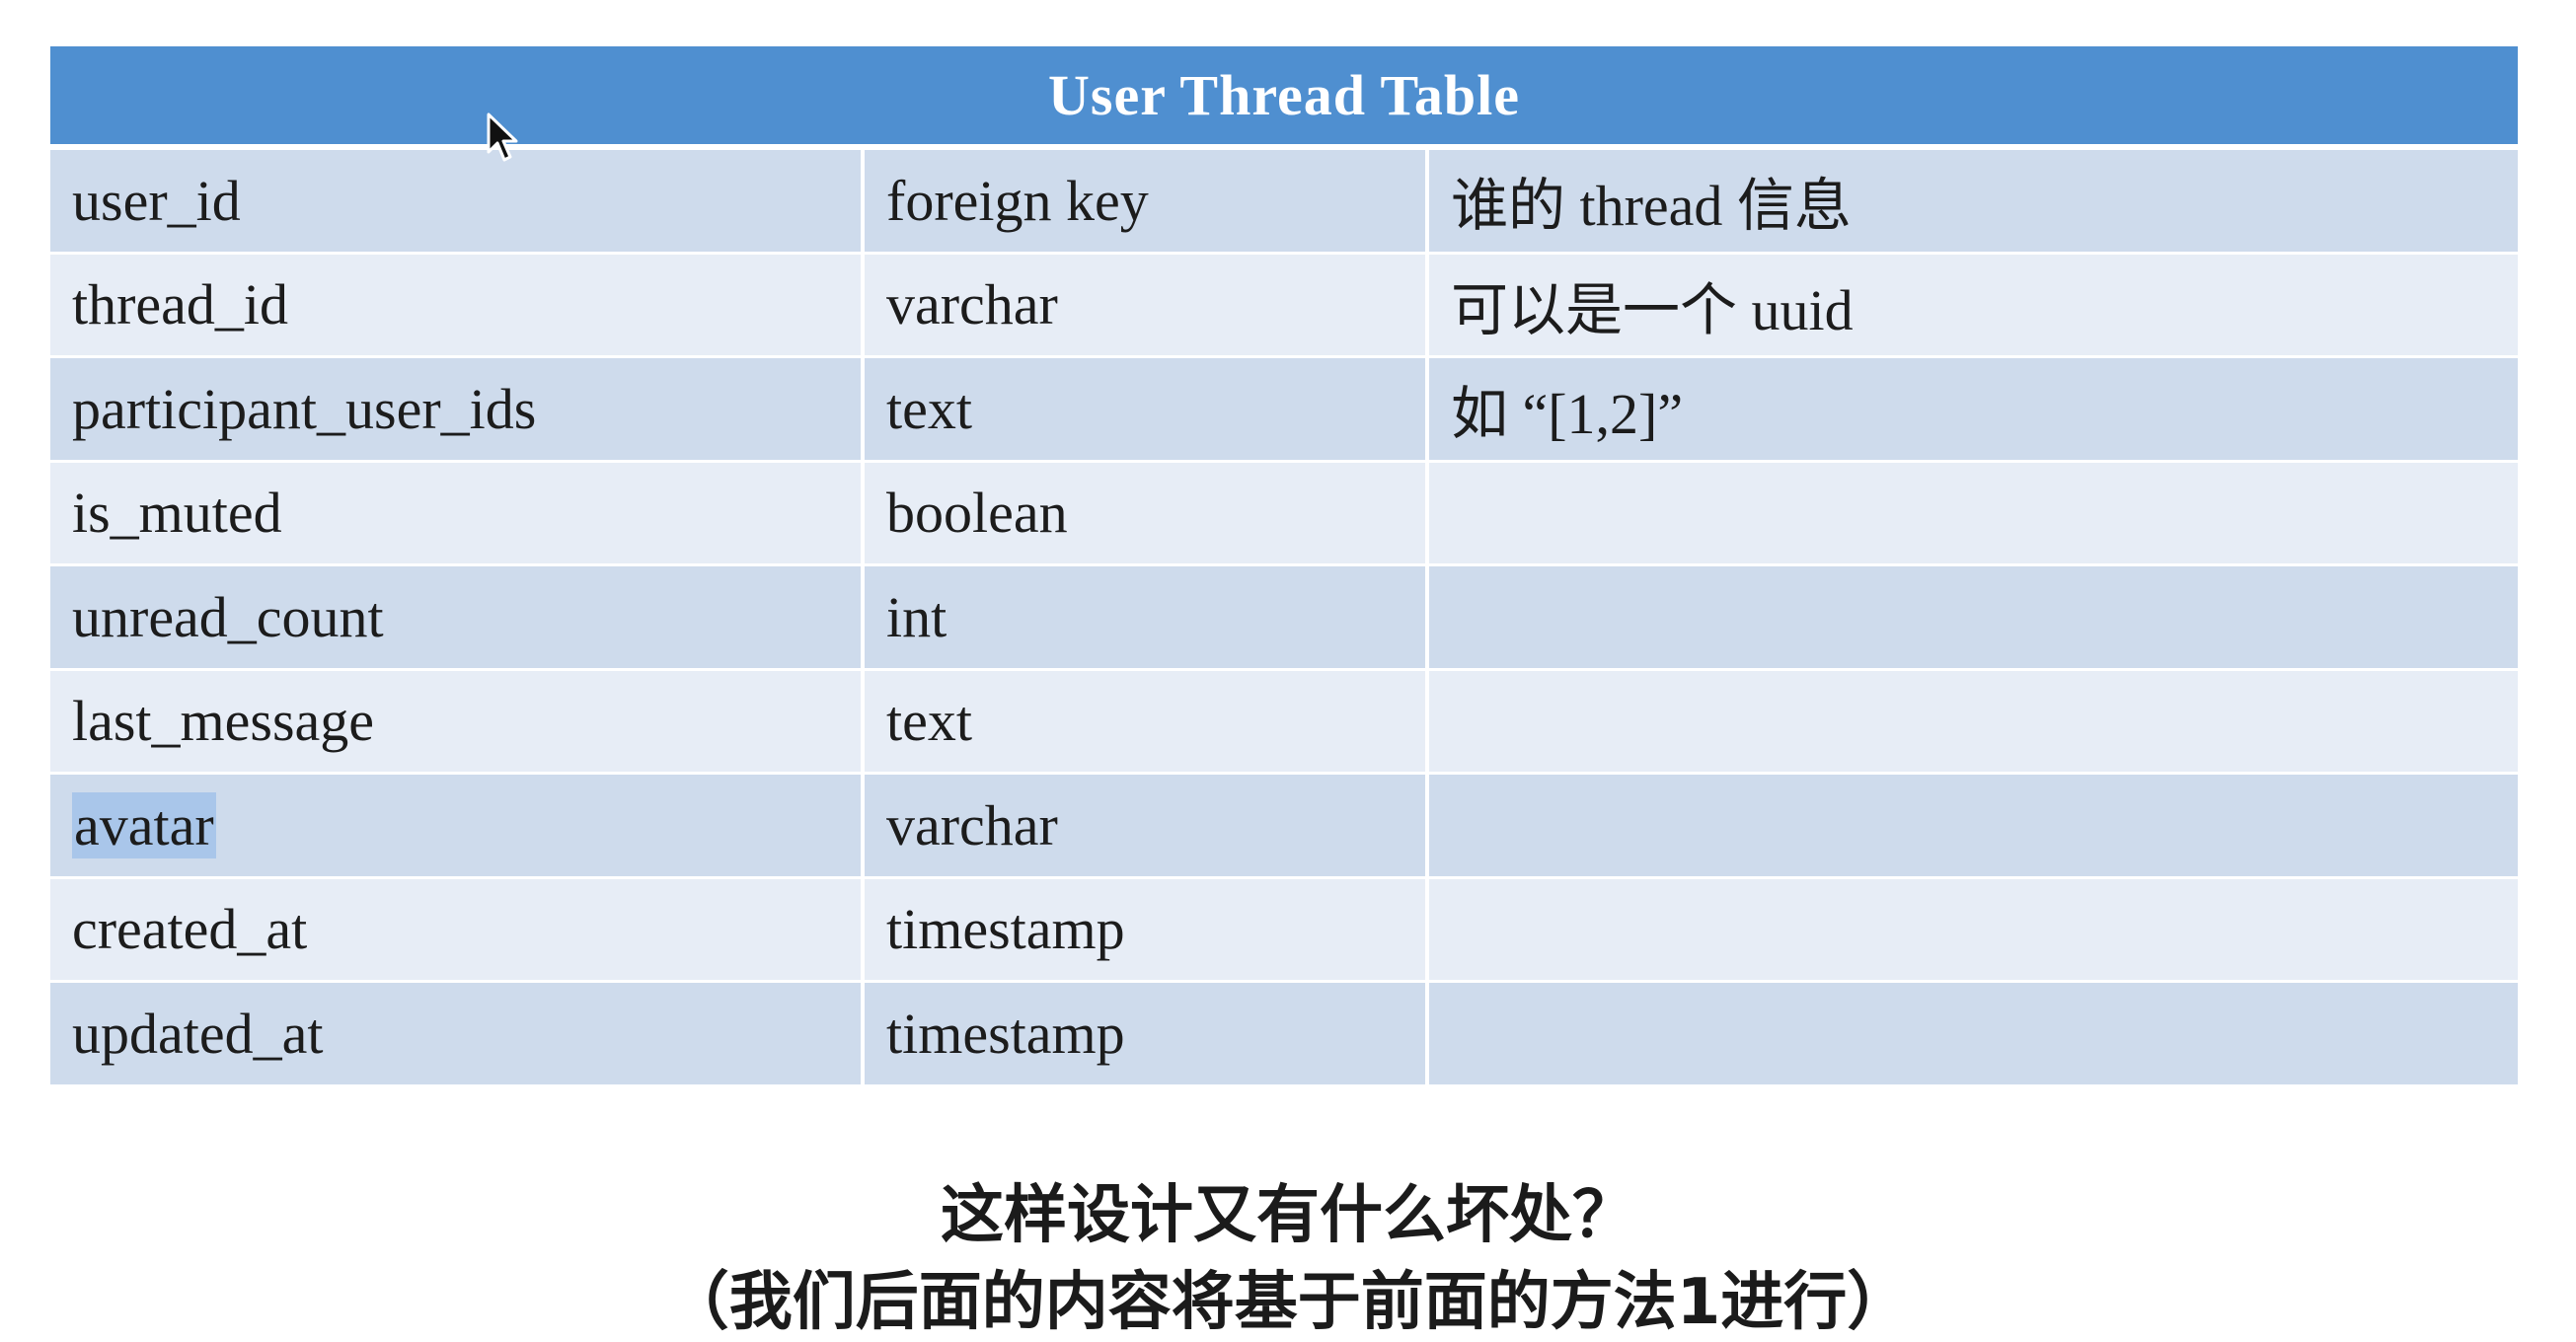 The width and height of the screenshot is (2576, 1342). I want to click on note-cell: 可以是一个 uuid, so click(1974, 305).